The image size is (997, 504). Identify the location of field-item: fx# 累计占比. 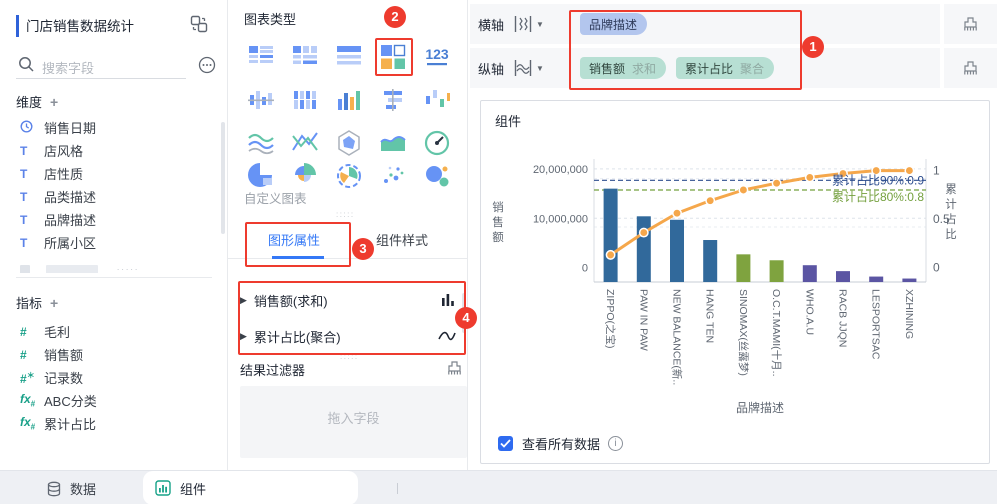
(115, 423).